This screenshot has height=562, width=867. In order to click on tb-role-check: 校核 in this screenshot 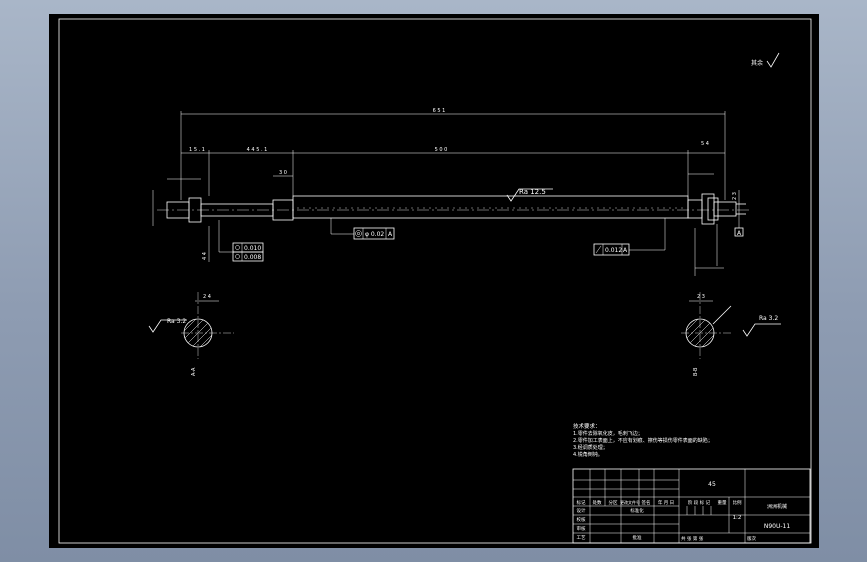, I will do `click(581, 519)`.